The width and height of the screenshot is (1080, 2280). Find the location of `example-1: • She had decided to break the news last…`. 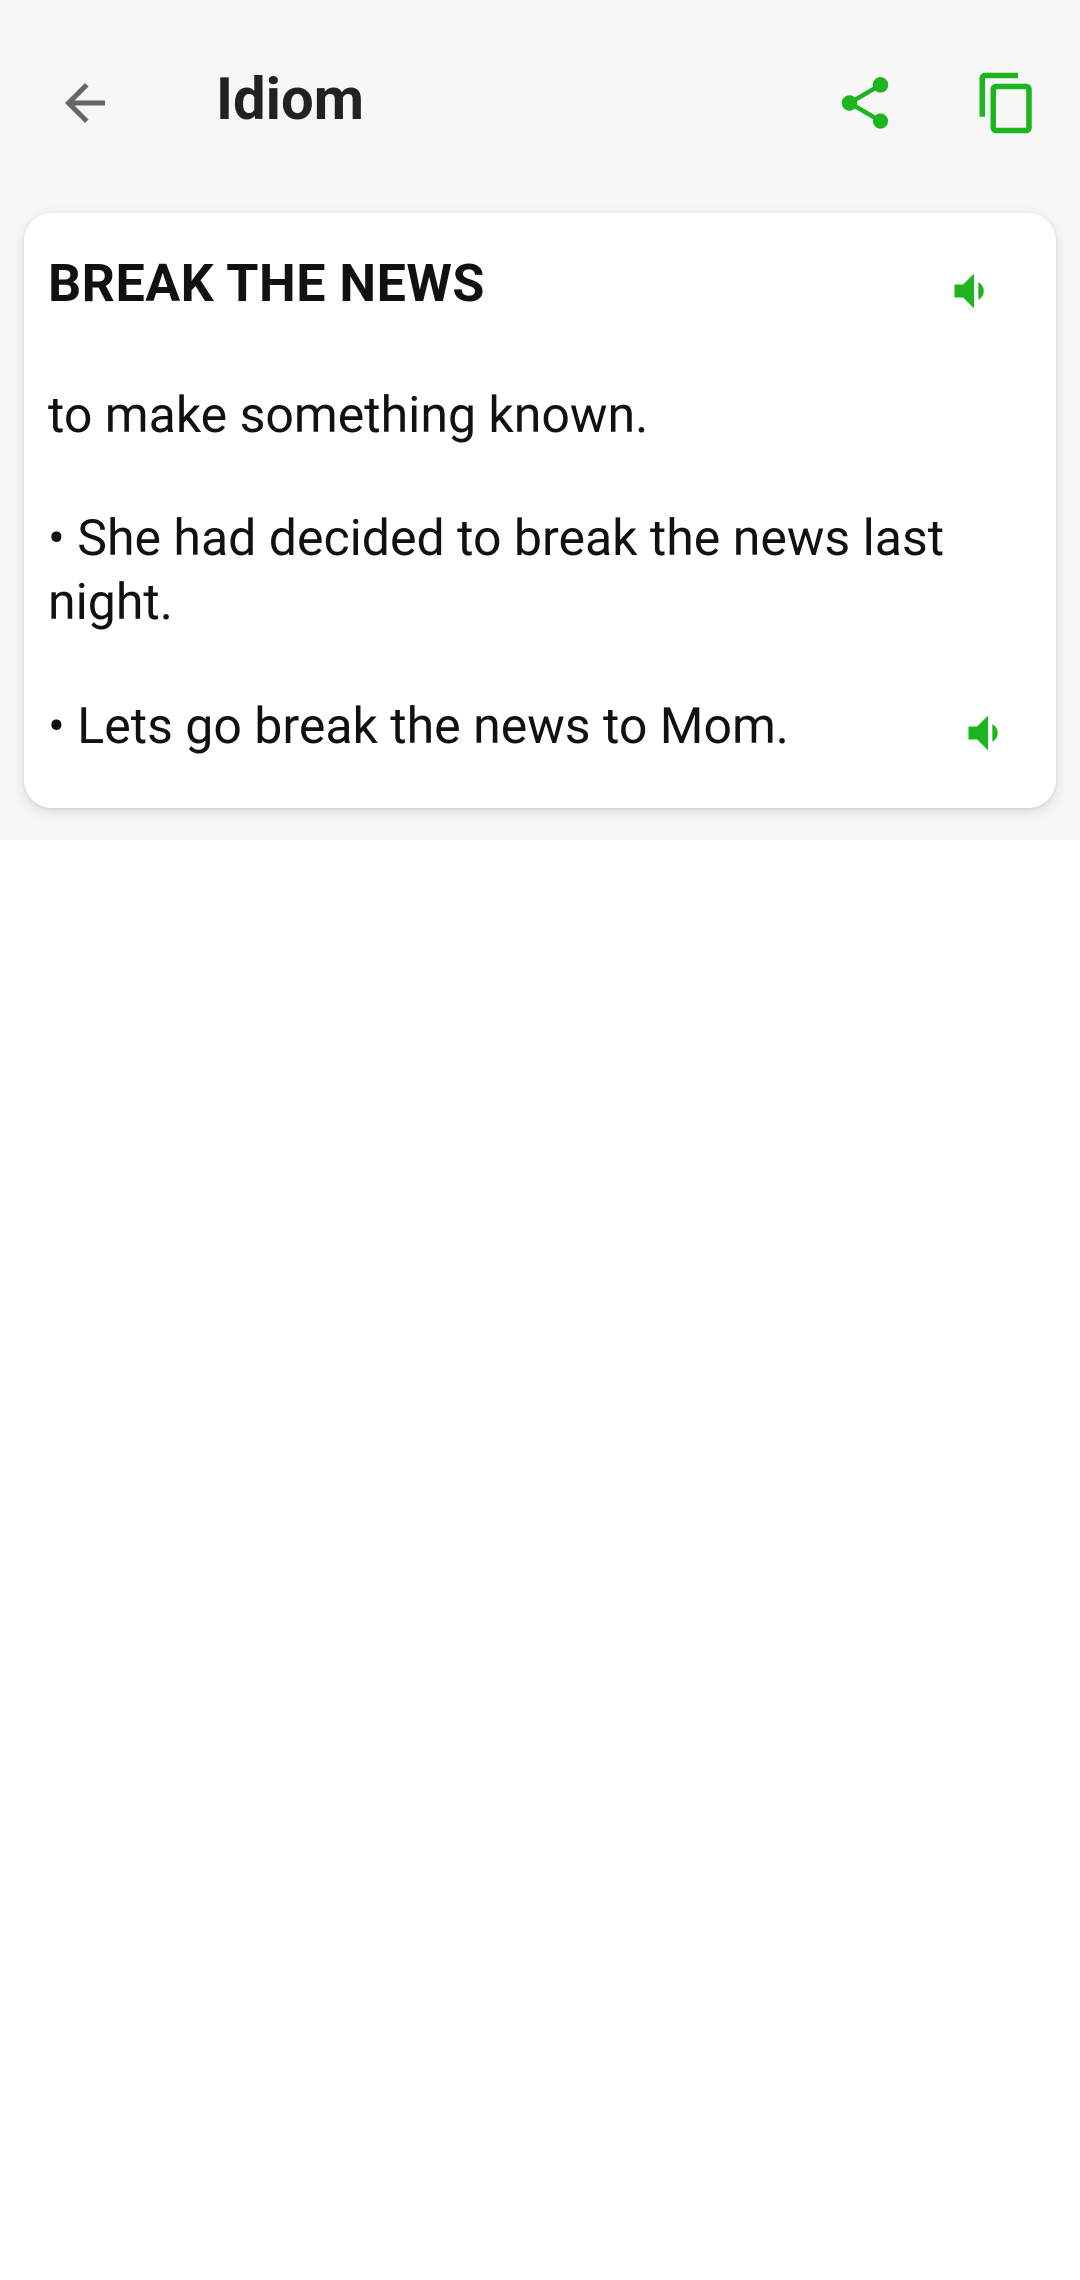

example-1: • She had decided to break the news last… is located at coordinates (496, 571).